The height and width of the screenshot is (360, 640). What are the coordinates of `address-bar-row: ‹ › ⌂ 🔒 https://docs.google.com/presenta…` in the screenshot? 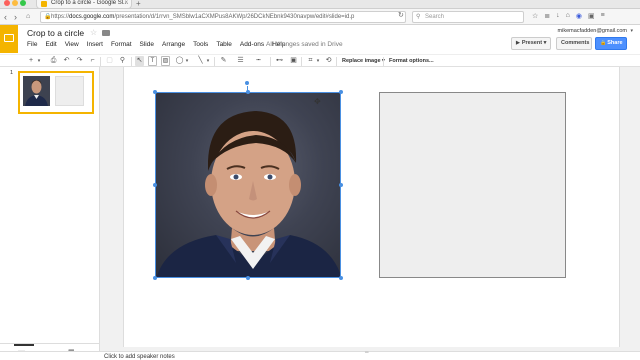 It's located at (320, 17).